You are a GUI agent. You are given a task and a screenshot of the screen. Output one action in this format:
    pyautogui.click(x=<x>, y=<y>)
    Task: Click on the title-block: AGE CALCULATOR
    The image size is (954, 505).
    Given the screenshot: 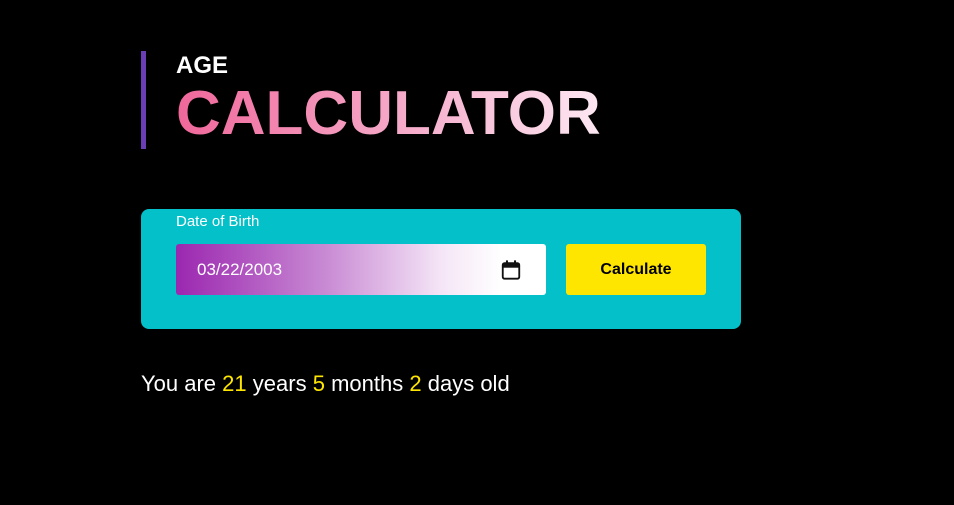 What is the action you would take?
    pyautogui.click(x=371, y=100)
    